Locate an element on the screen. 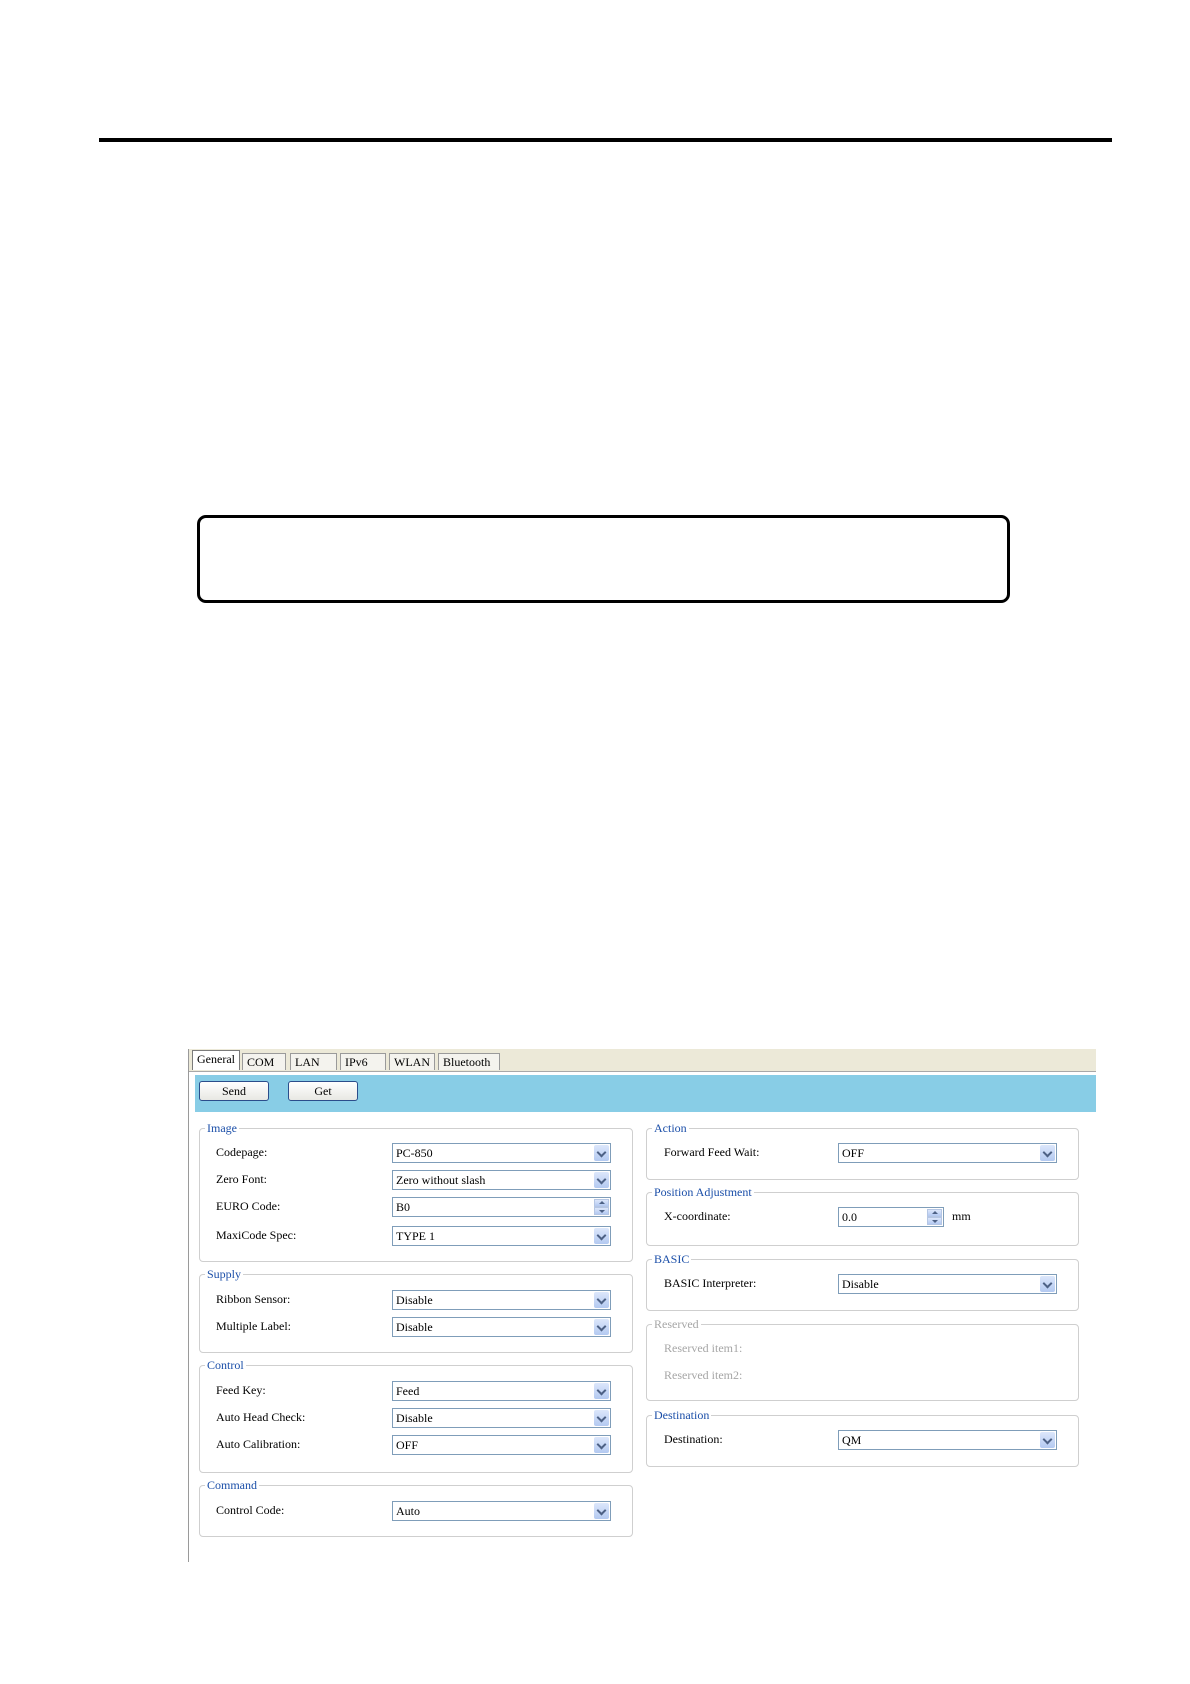 The width and height of the screenshot is (1190, 1684). tab-lan: LAN is located at coordinates (313, 1061).